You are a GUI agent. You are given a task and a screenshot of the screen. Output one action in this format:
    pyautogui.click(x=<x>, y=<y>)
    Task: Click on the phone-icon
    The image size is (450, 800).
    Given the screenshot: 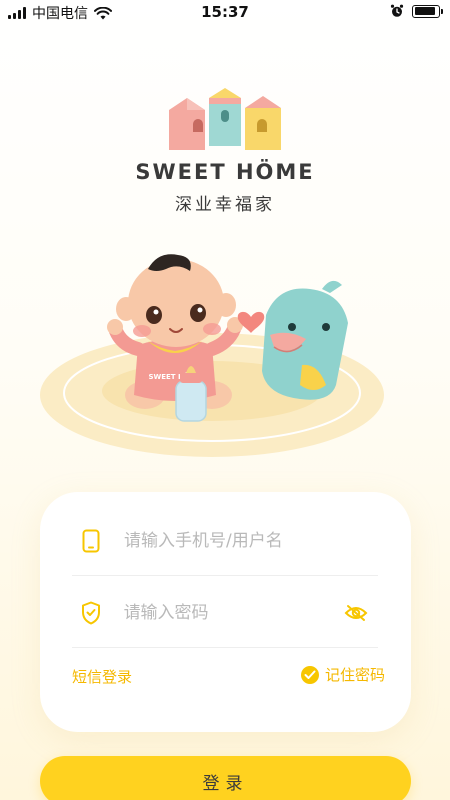 What is the action you would take?
    pyautogui.click(x=91, y=541)
    